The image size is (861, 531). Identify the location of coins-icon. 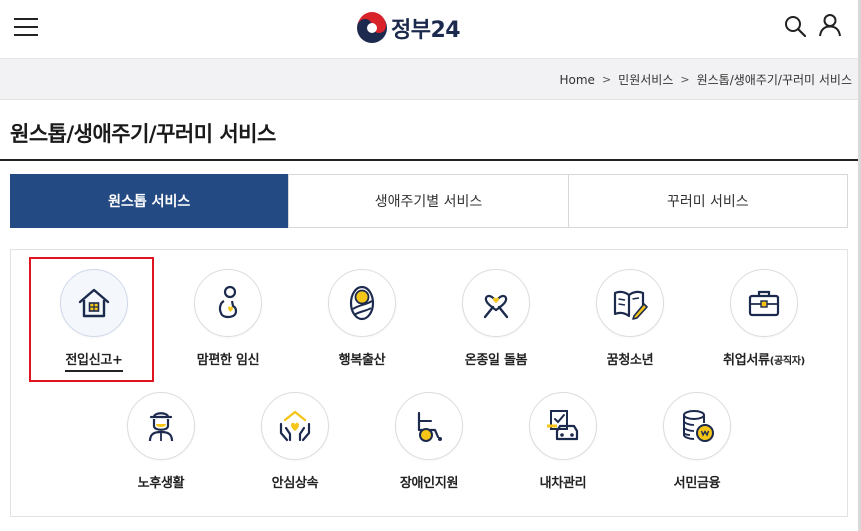
(698, 426).